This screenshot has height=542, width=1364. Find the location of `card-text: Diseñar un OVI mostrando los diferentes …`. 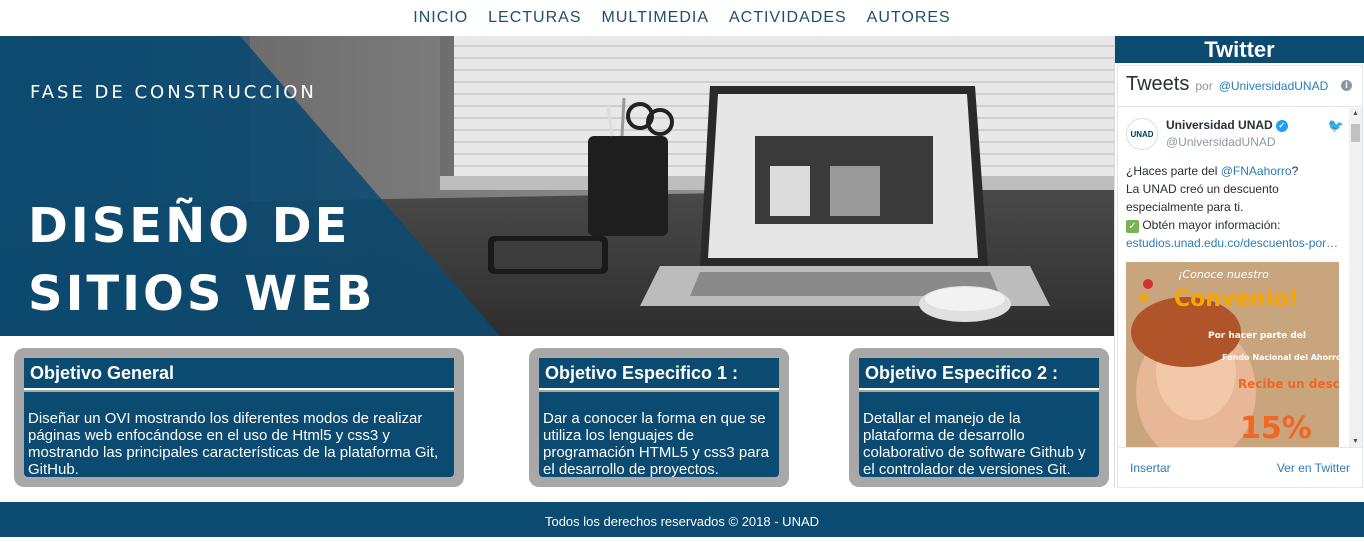

card-text: Diseñar un OVI mostrando los diferentes … is located at coordinates (239, 435).